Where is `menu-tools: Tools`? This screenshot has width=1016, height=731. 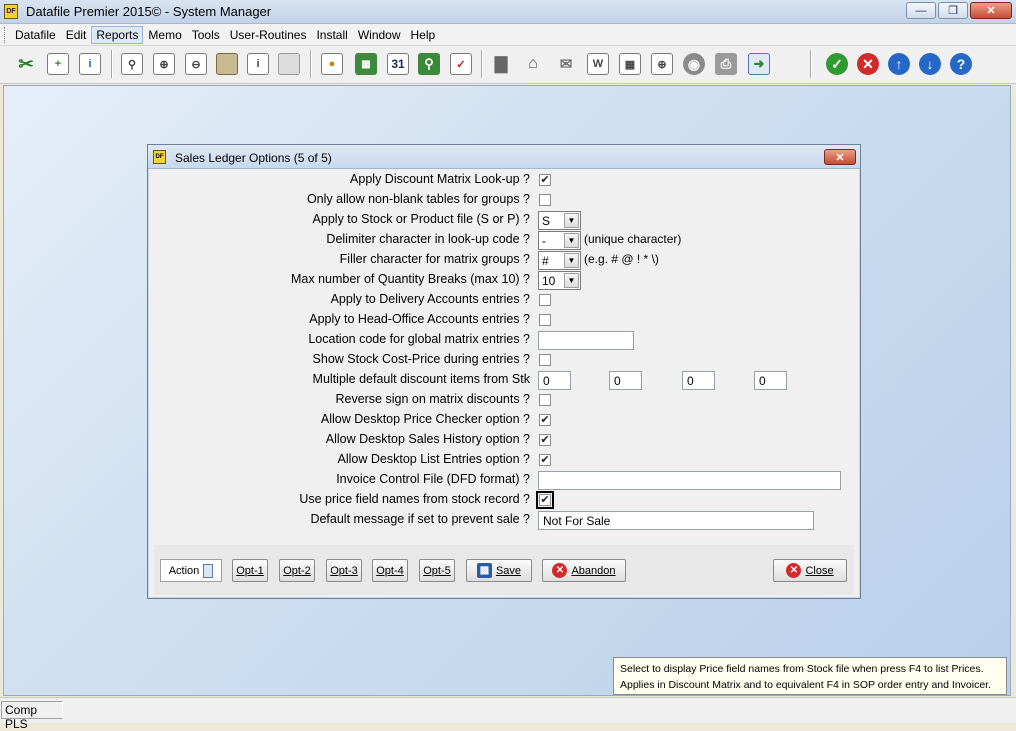 menu-tools: Tools is located at coordinates (206, 35).